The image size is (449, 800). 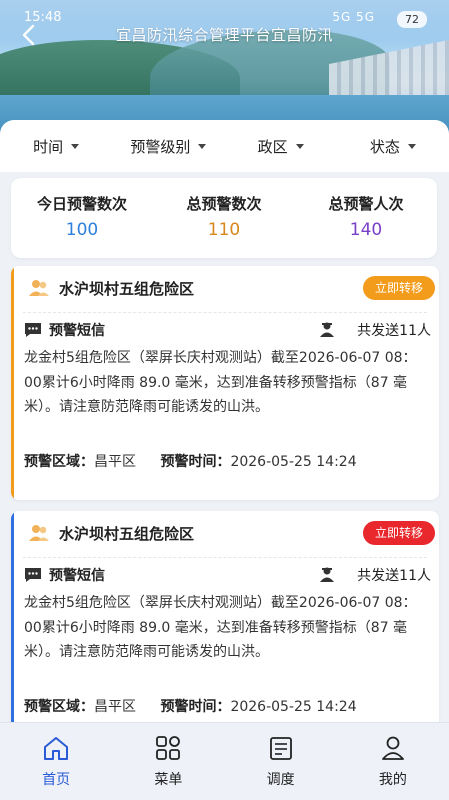 I want to click on filter-label: 时间, so click(x=48, y=146).